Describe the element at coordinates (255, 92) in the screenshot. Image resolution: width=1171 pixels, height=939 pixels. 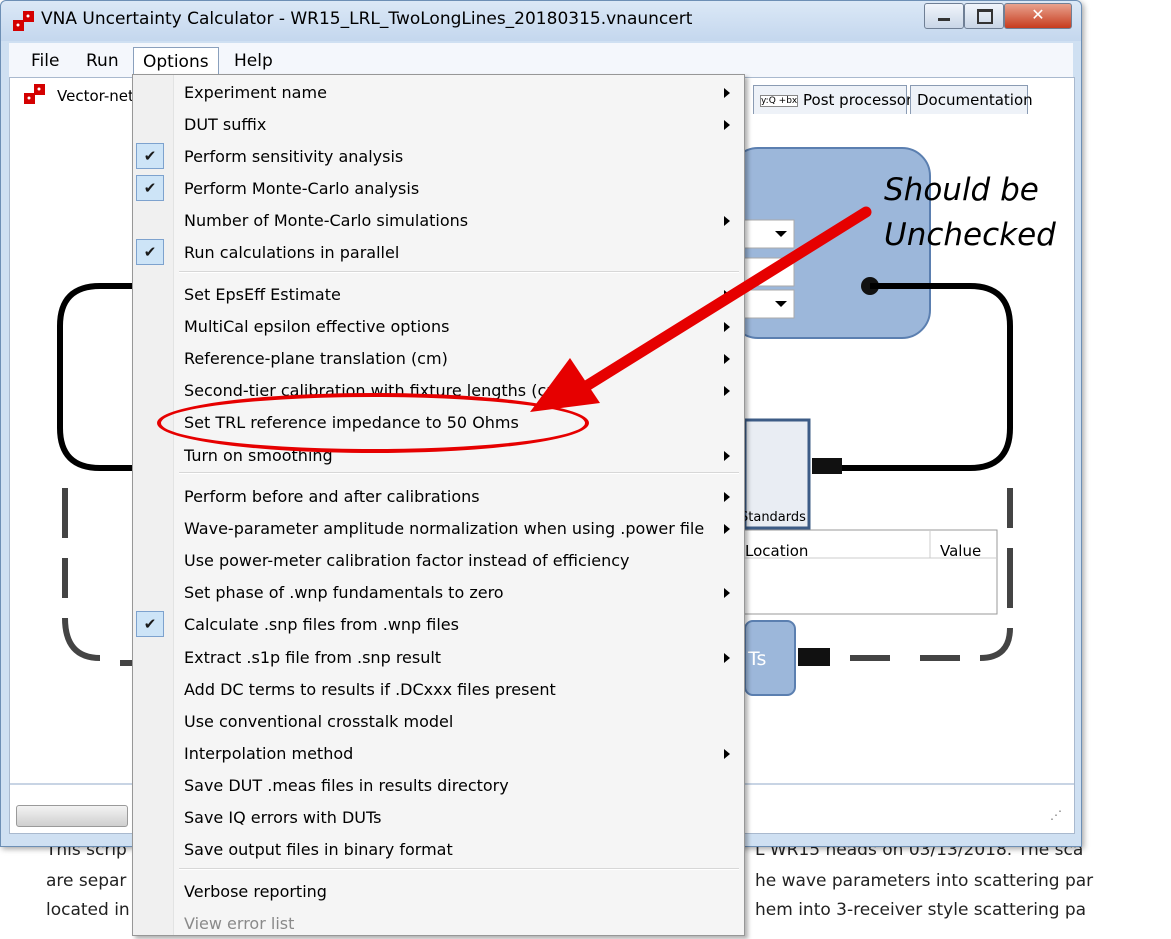
I see `menu-item-label: Experiment name` at that location.